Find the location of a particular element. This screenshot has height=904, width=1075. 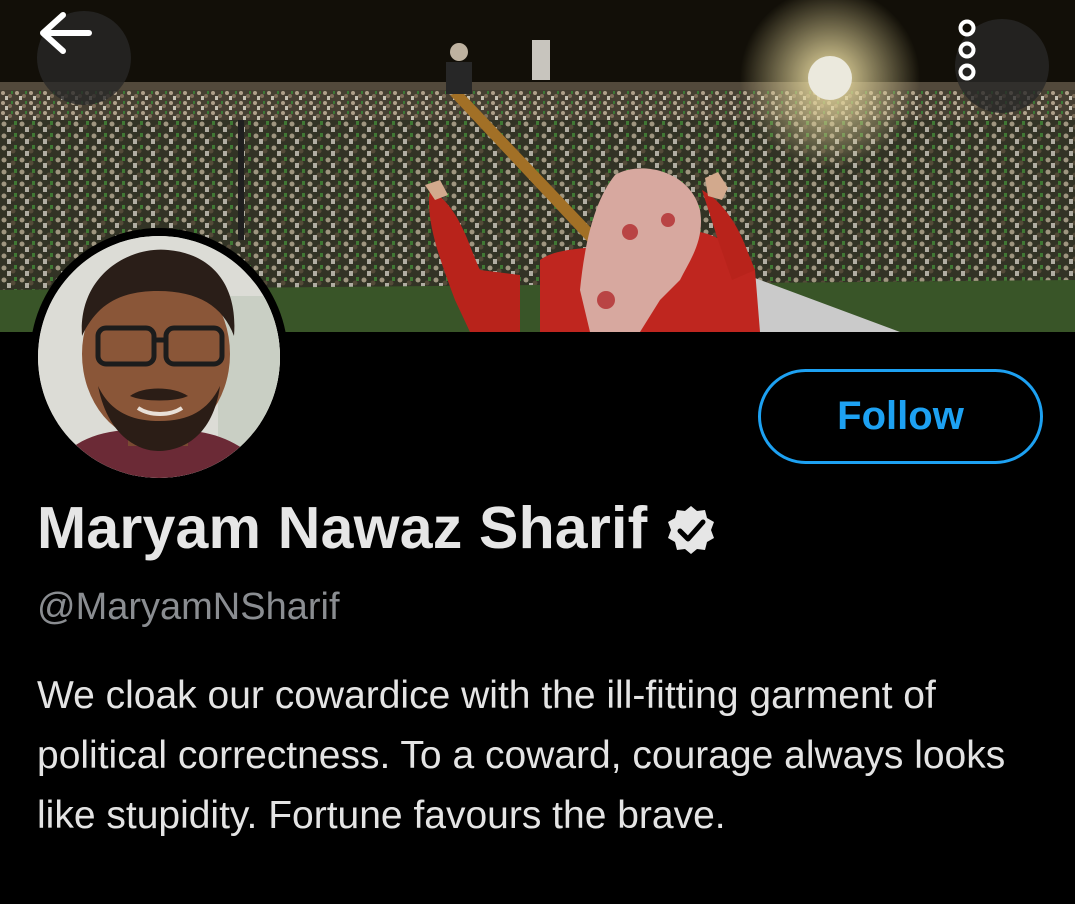

more-vertical-icon is located at coordinates (967, 50).